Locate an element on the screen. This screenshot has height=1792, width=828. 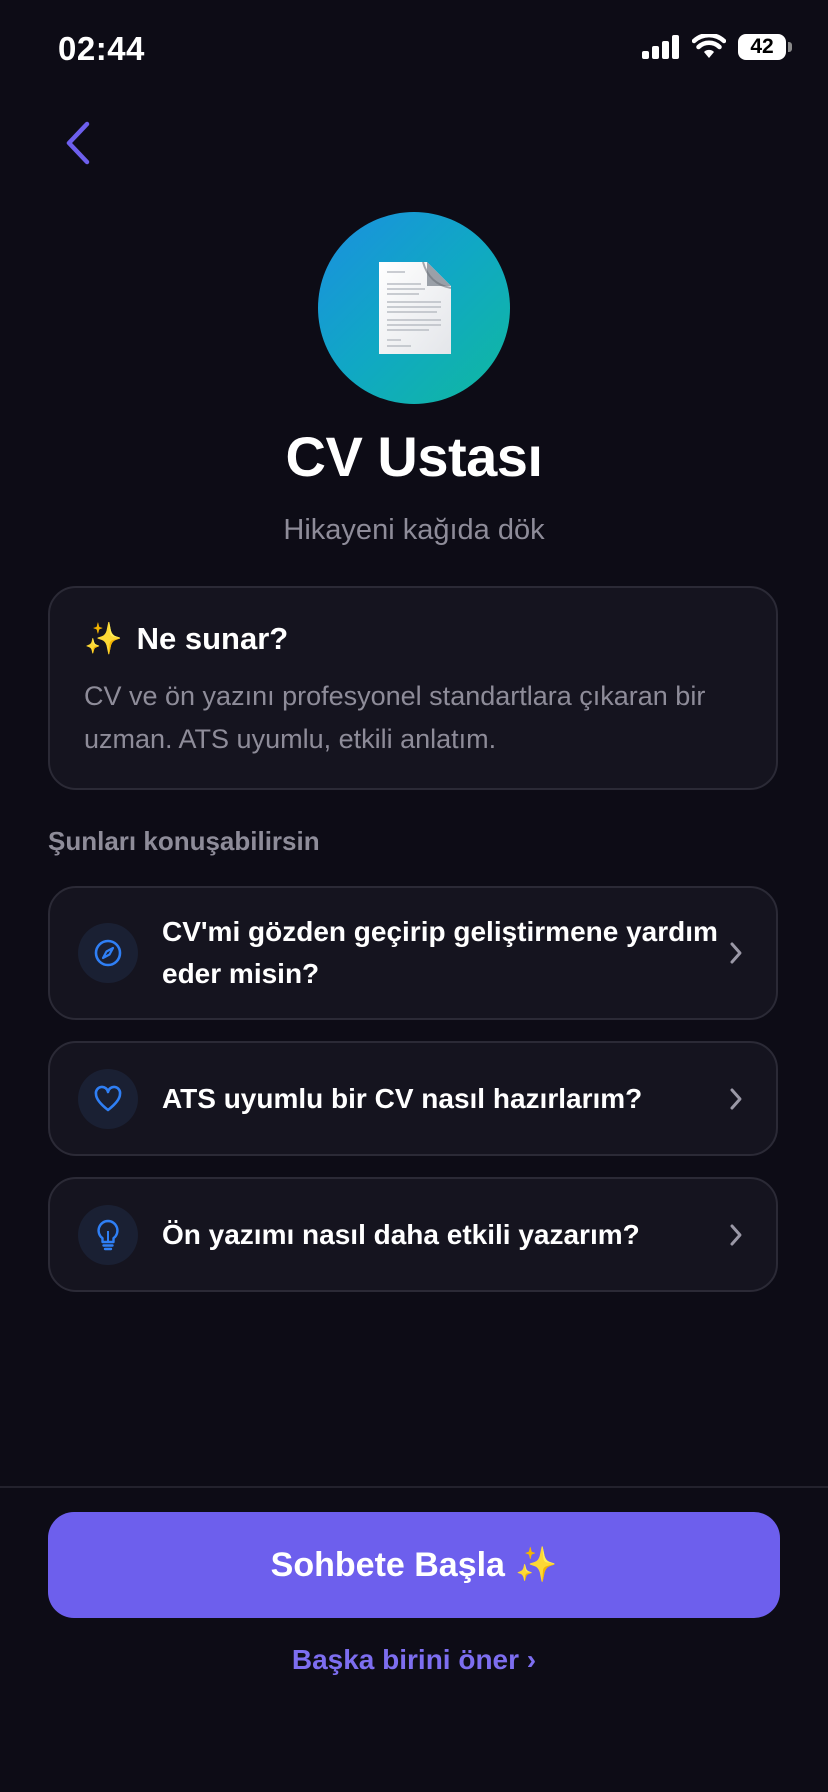
back-button is located at coordinates (78, 143).